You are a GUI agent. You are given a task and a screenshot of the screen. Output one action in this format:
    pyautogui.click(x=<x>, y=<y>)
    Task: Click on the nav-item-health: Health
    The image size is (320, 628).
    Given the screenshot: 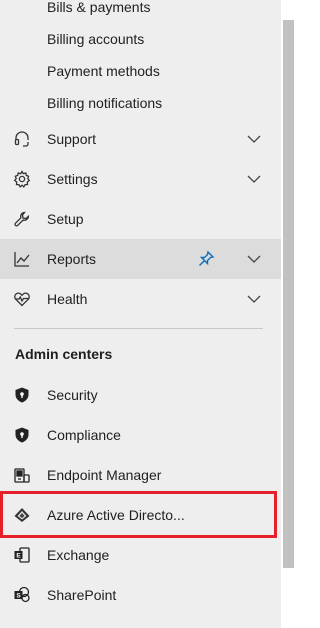 What is the action you would take?
    pyautogui.click(x=140, y=299)
    